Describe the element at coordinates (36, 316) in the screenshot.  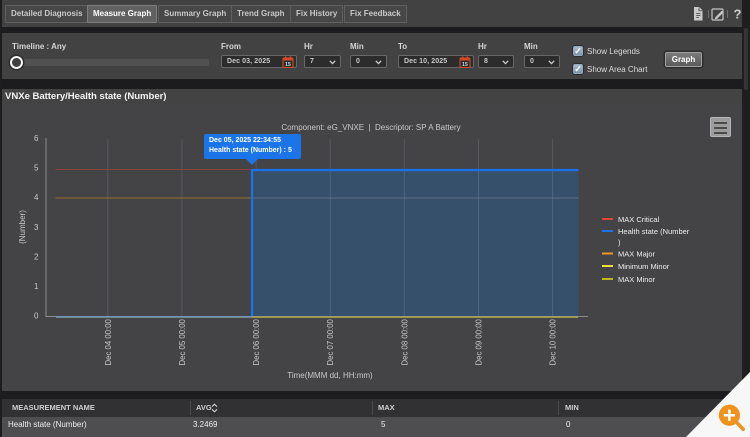
I see `svg-text: 0` at that location.